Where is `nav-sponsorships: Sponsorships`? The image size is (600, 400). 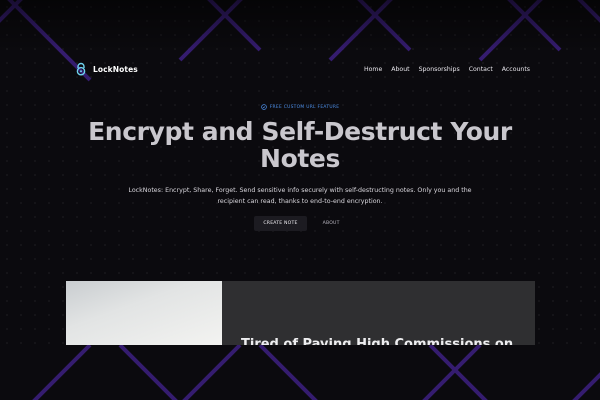 nav-sponsorships: Sponsorships is located at coordinates (439, 69).